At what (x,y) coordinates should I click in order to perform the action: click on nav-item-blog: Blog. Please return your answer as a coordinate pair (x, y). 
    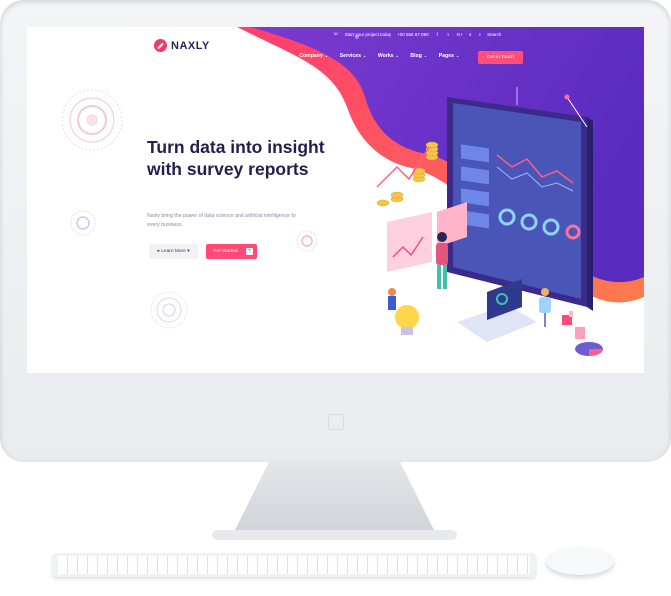
    Looking at the image, I should click on (418, 56).